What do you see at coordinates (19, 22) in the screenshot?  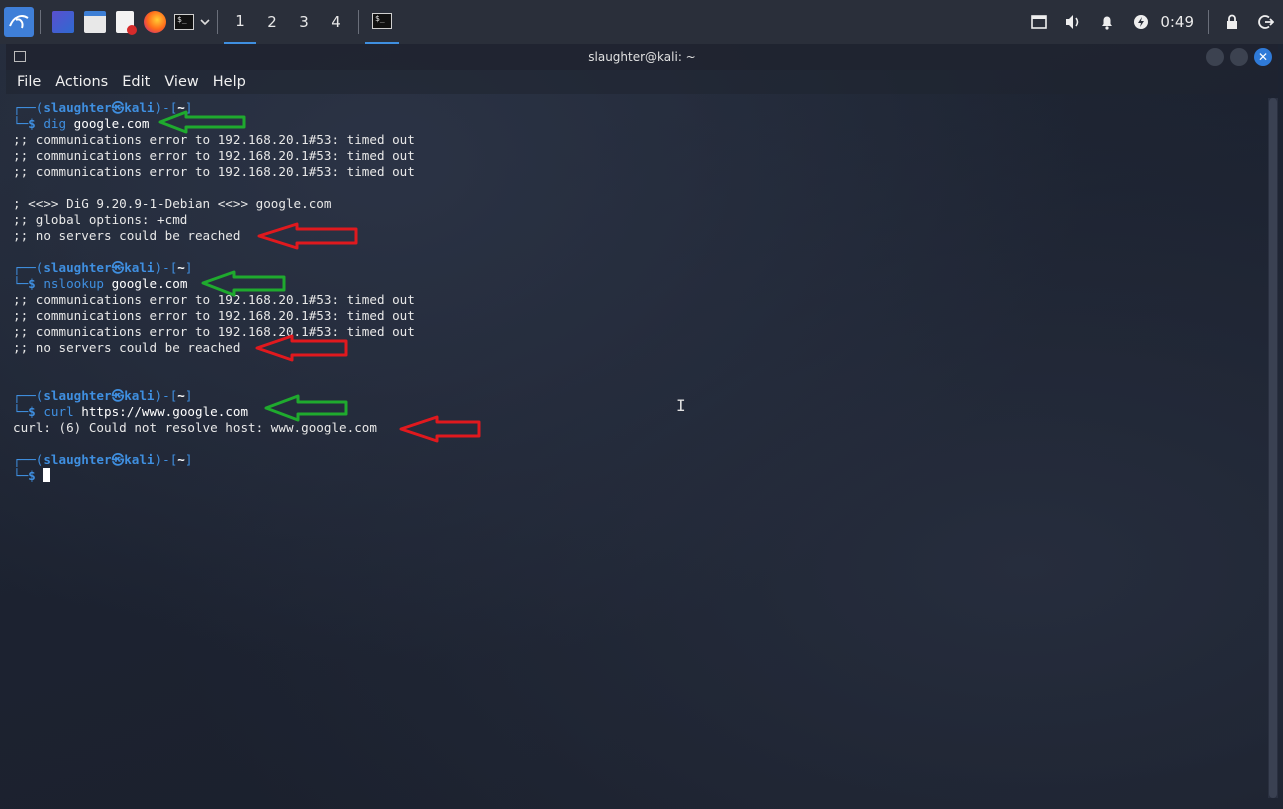 I see `kali-menu-icon` at bounding box center [19, 22].